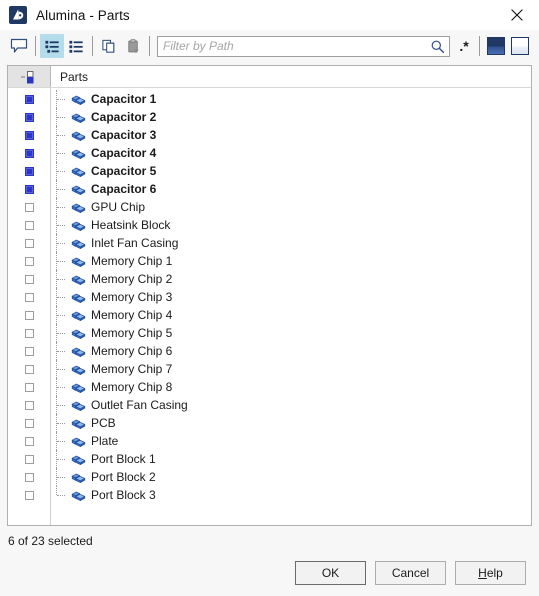  I want to click on filter-field, so click(303, 46).